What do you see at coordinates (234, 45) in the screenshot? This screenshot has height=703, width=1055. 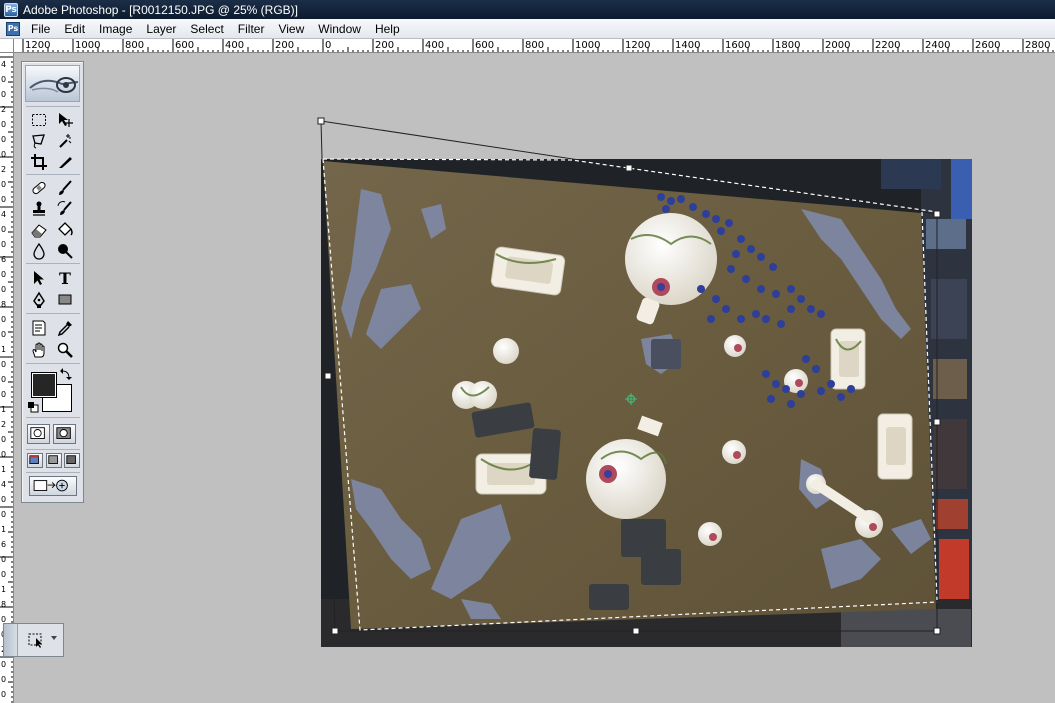 I see `ruler-label: 400` at bounding box center [234, 45].